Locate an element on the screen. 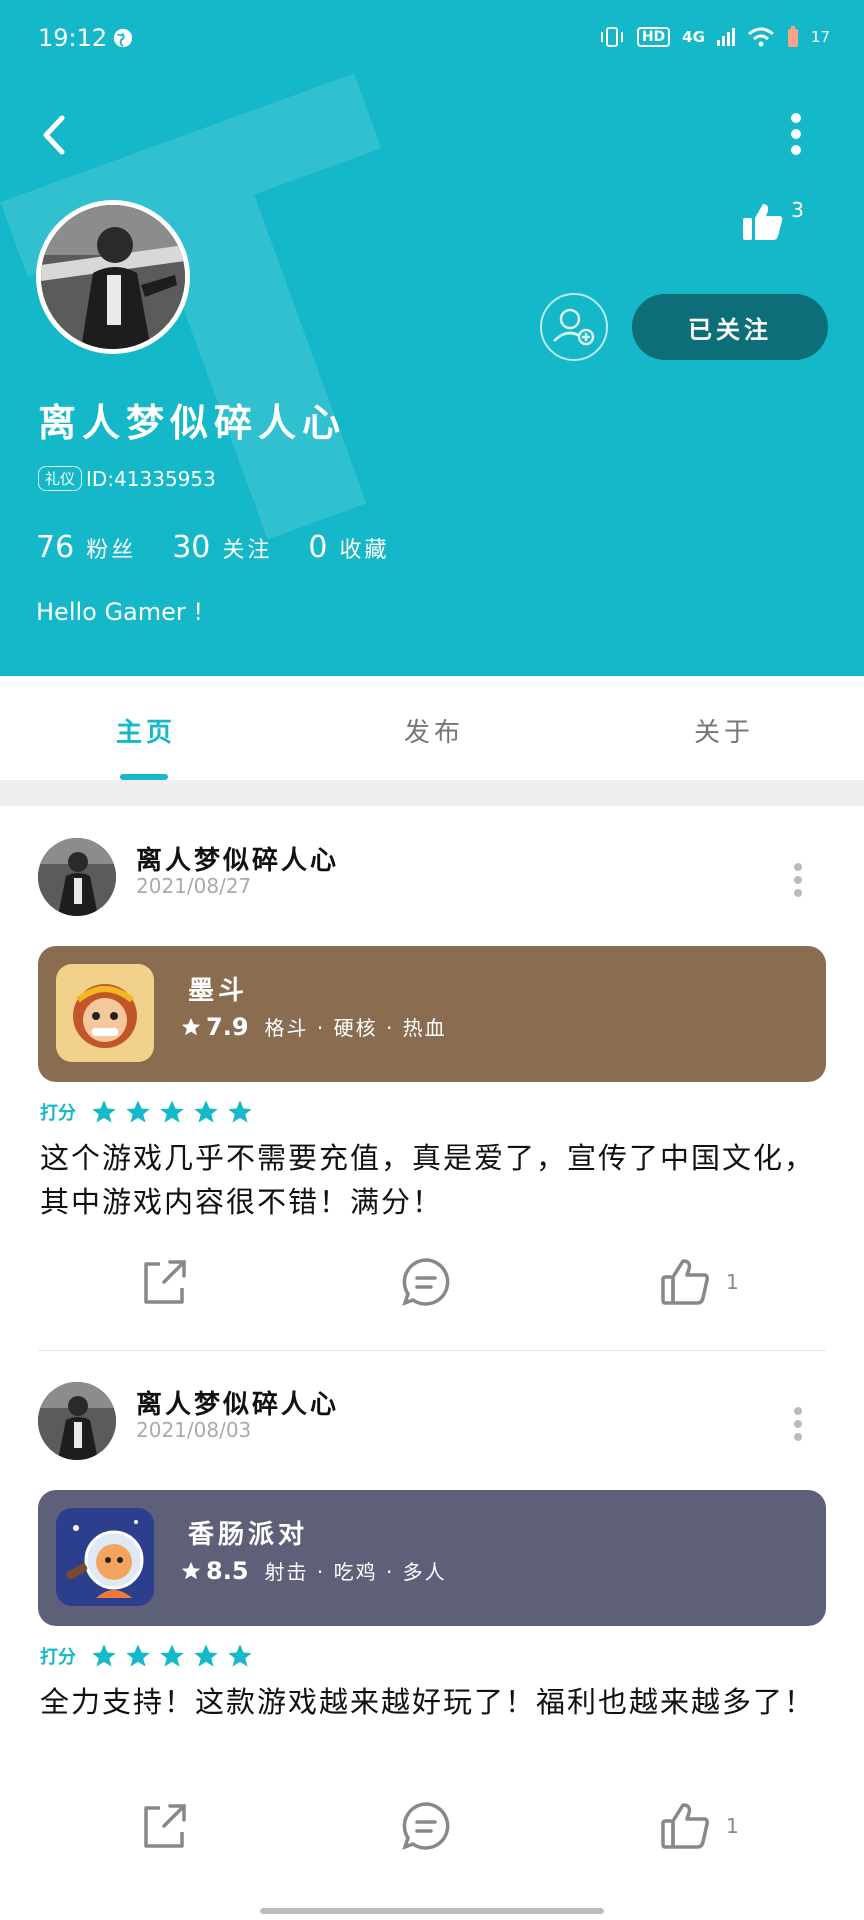 This screenshot has height=1920, width=864. profile-like-button: 3 is located at coordinates (772, 220).